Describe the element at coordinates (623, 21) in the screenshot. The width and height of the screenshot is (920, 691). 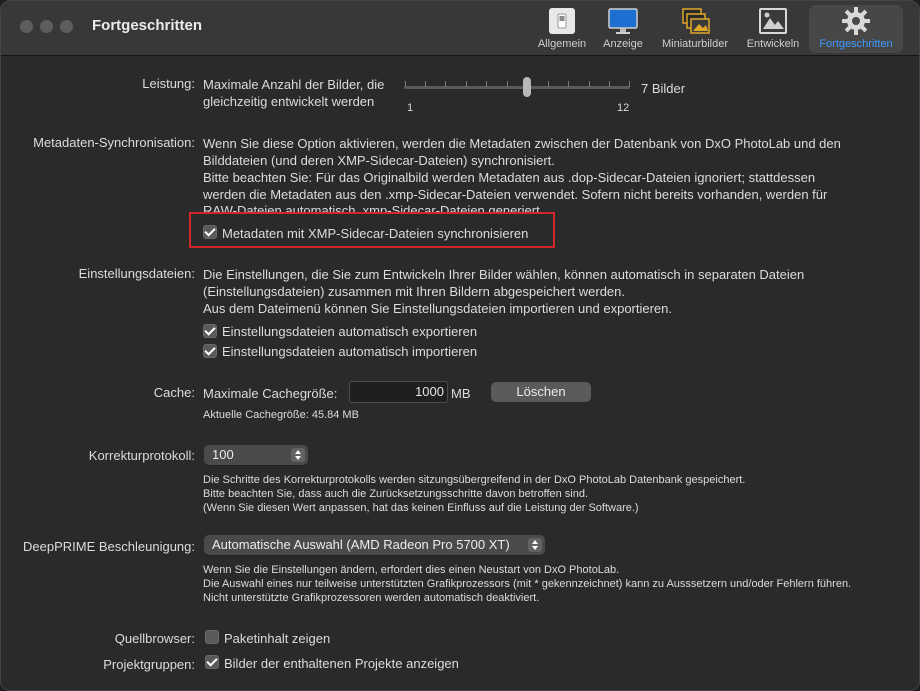
I see `monitor-icon` at that location.